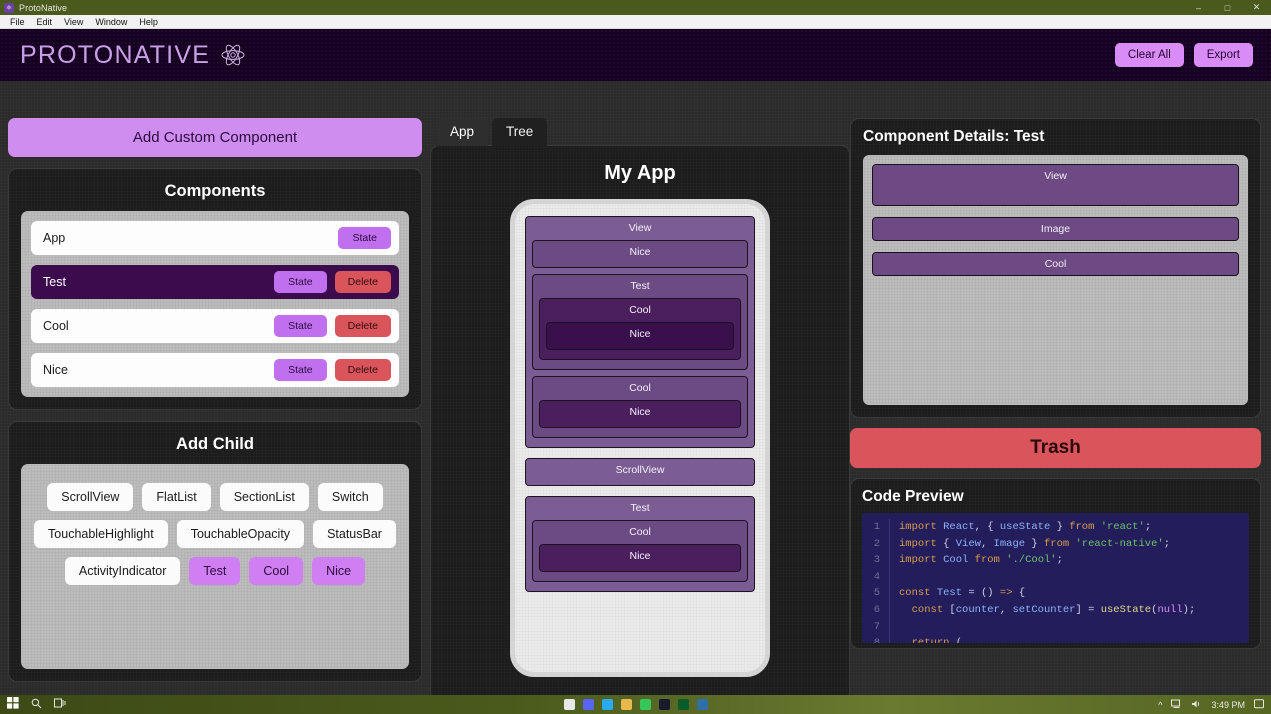 This screenshot has width=1271, height=714. Describe the element at coordinates (276, 571) in the screenshot. I see `add-child-chip: Cool` at that location.